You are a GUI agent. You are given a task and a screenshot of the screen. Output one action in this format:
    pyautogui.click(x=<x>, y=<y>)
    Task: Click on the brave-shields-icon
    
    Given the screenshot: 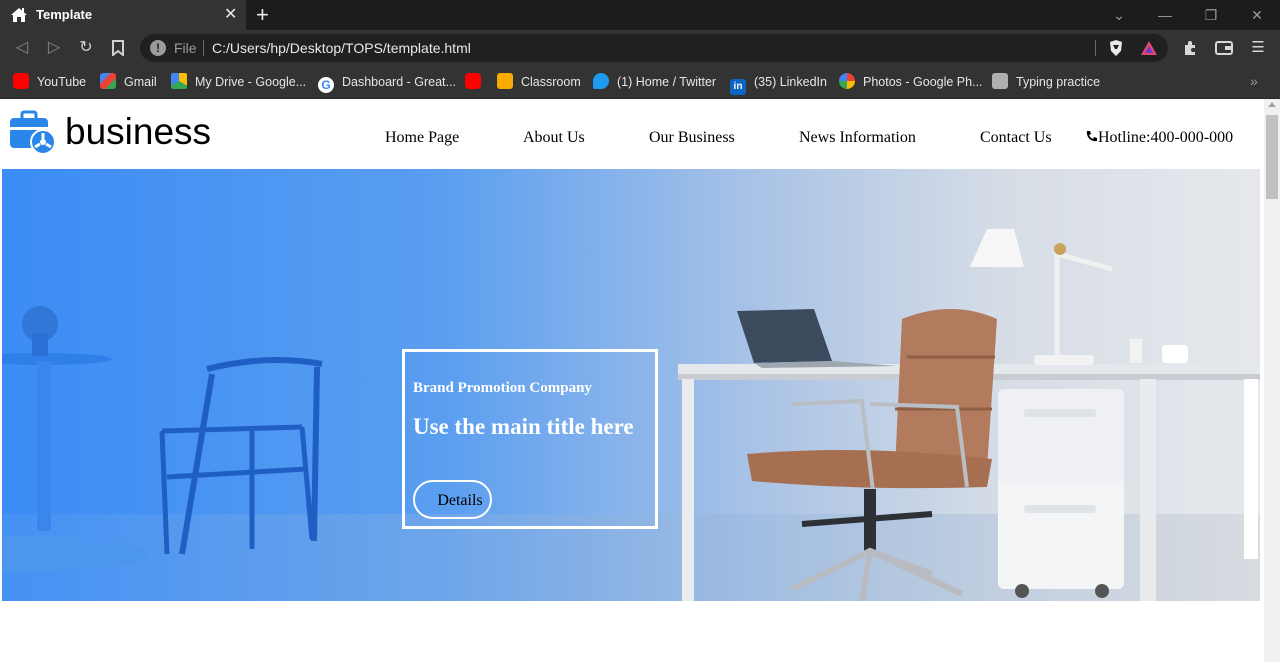 What is the action you would take?
    pyautogui.click(x=1116, y=48)
    